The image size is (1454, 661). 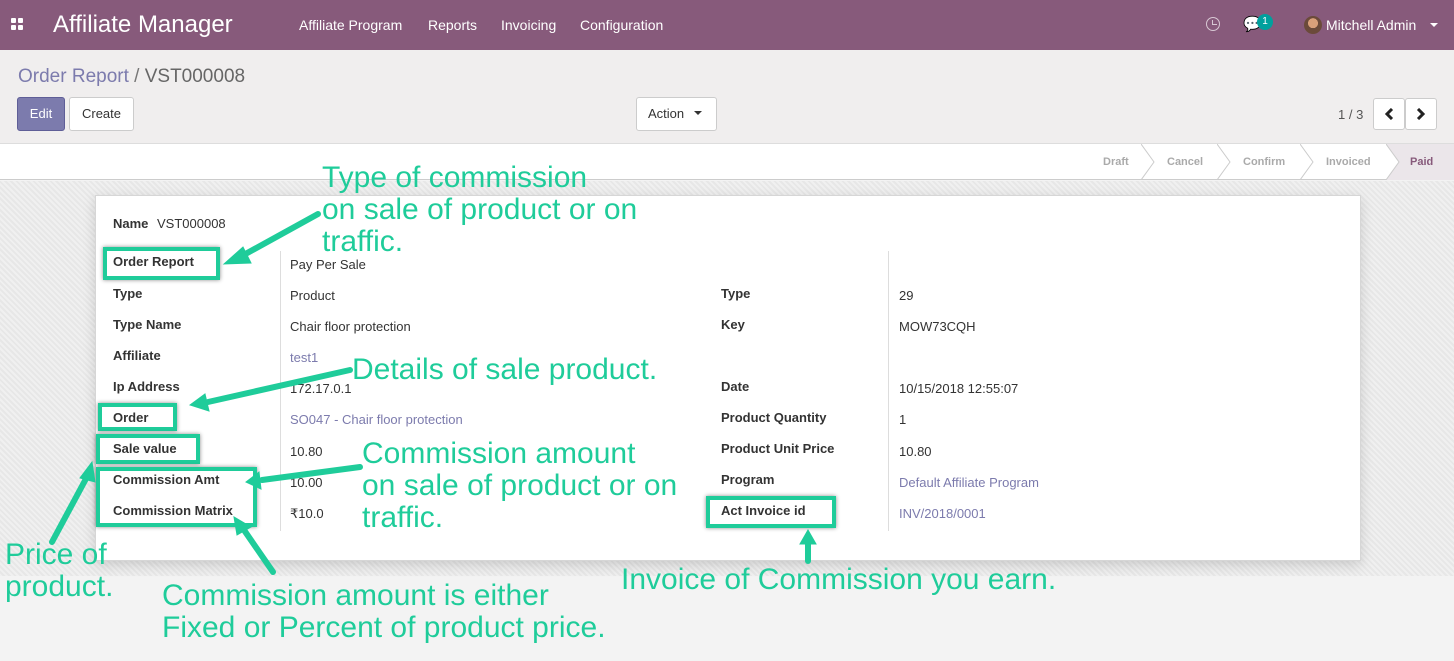 I want to click on annotation-details-sale: Details of sale product., so click(x=505, y=369).